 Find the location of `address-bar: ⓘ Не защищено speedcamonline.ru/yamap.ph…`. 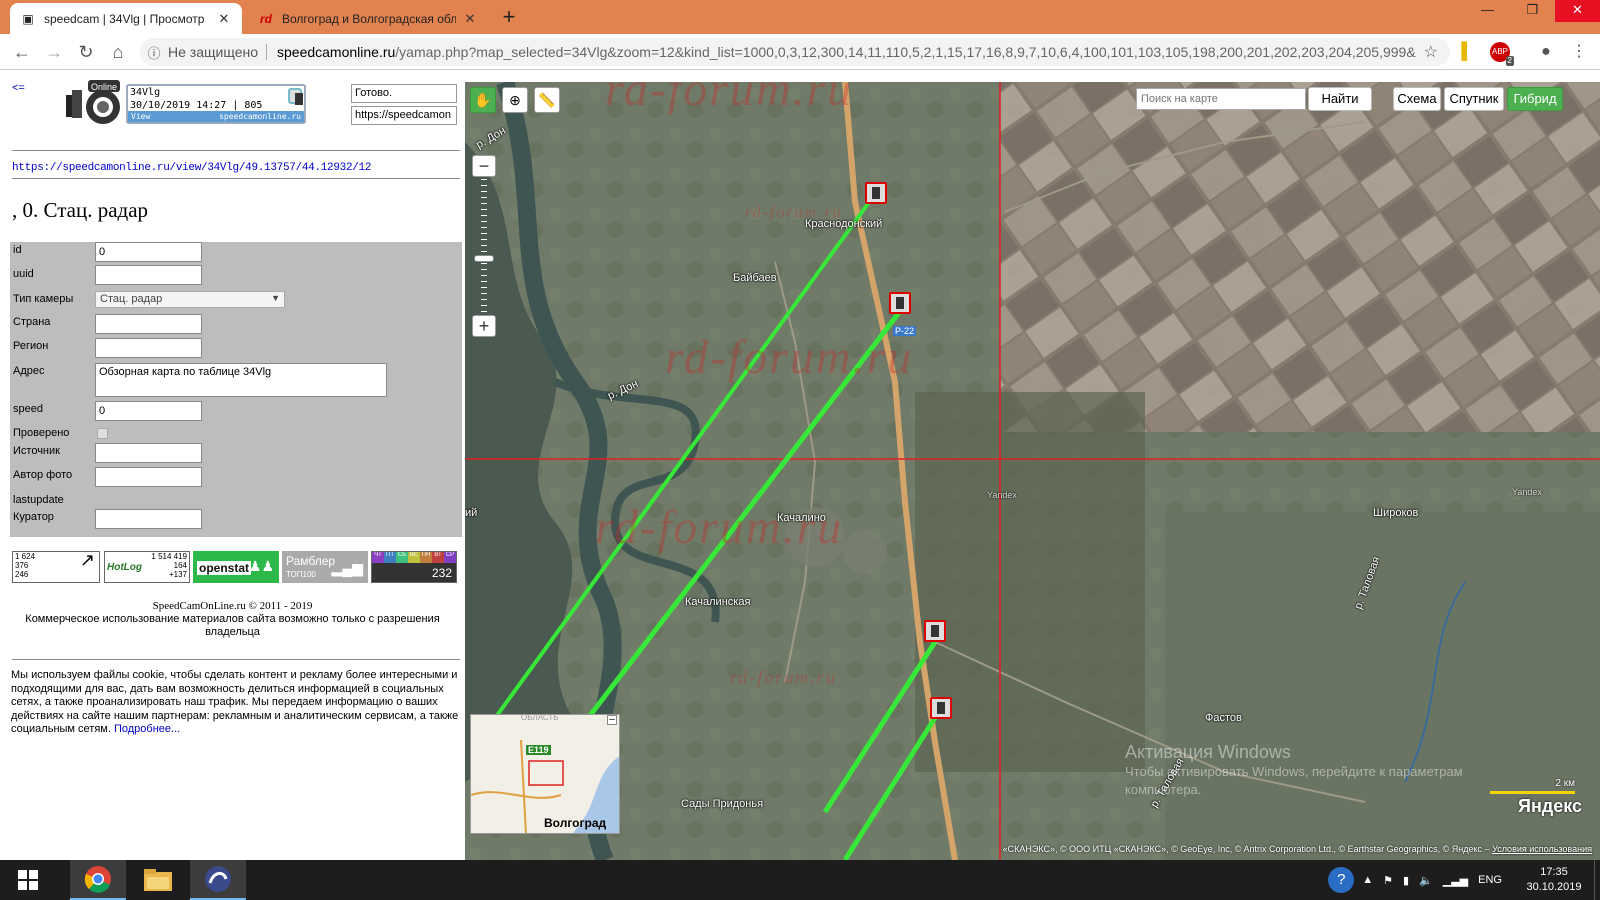

address-bar: ⓘ Не защищено speedcamonline.ru/yamap.ph… is located at coordinates (795, 52).